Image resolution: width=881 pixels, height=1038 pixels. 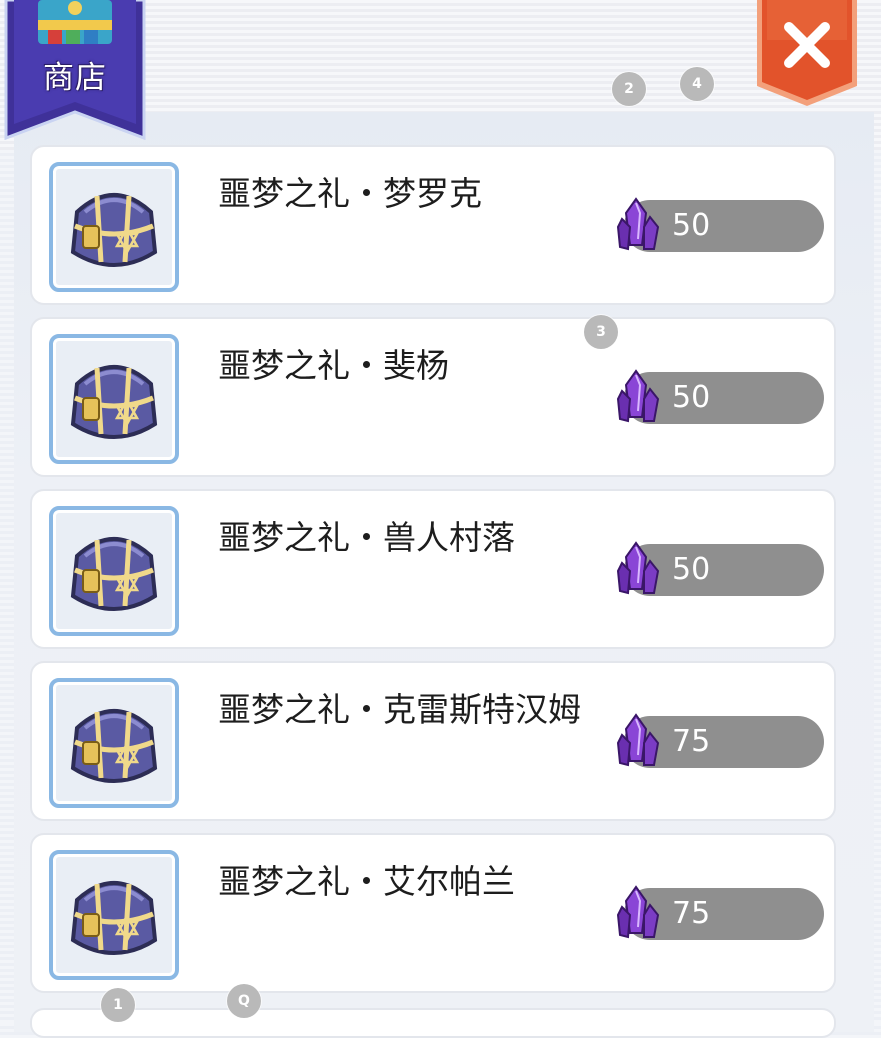 What do you see at coordinates (433, 913) in the screenshot?
I see `item-card: 噩梦之礼・艾尔帕兰 75` at bounding box center [433, 913].